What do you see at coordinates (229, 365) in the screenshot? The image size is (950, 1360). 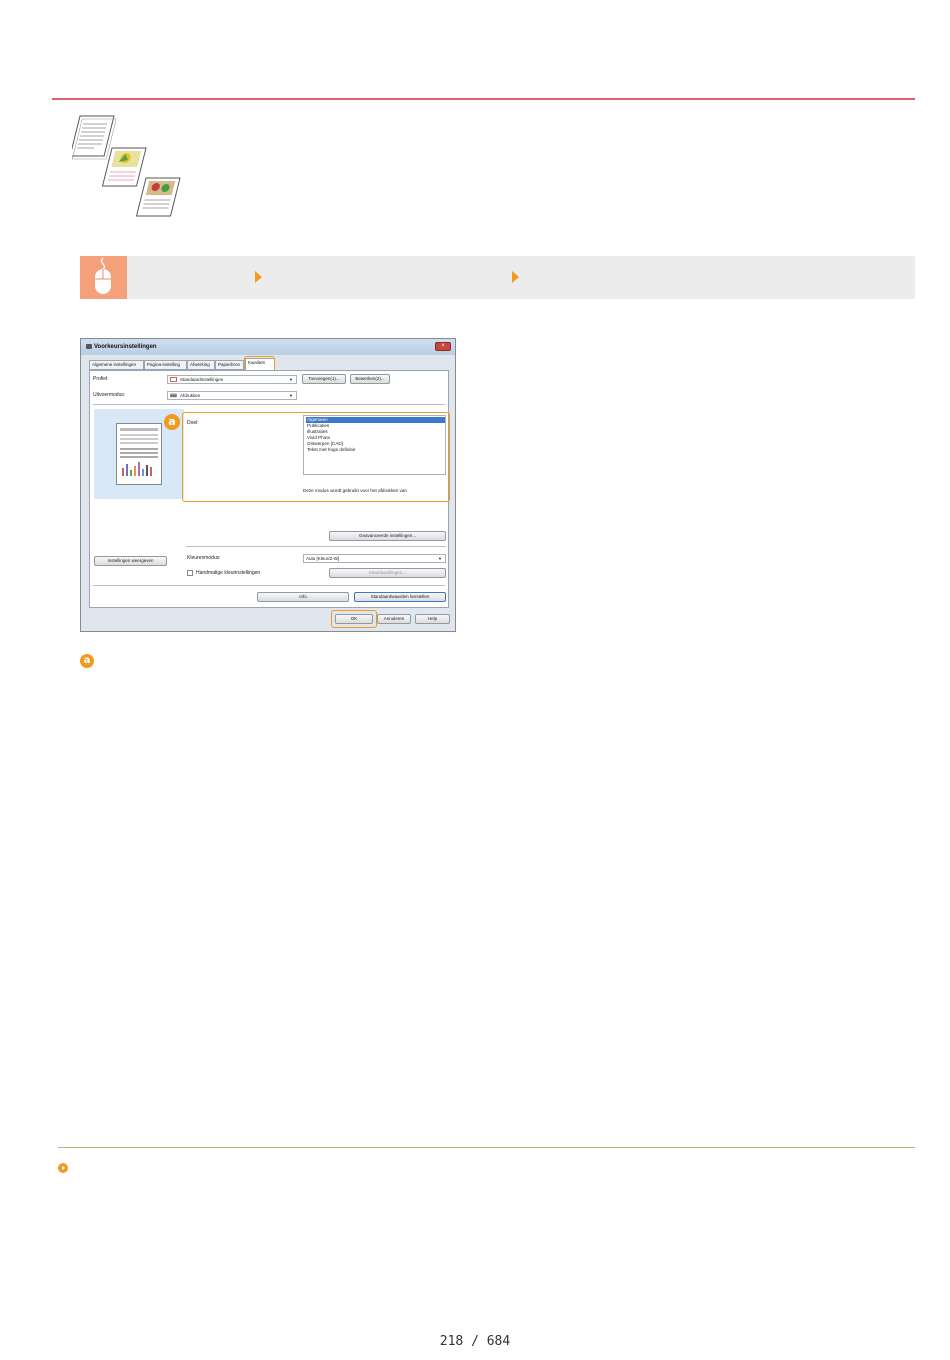 I see `tab-paper-source: Papierbron` at bounding box center [229, 365].